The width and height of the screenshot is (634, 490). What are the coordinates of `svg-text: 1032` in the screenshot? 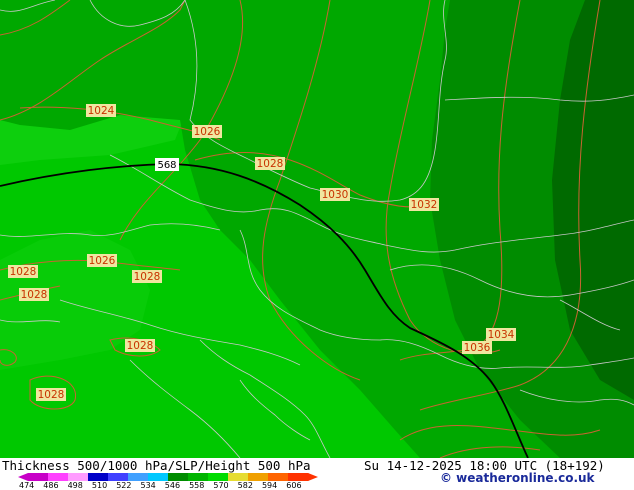 It's located at (424, 205).